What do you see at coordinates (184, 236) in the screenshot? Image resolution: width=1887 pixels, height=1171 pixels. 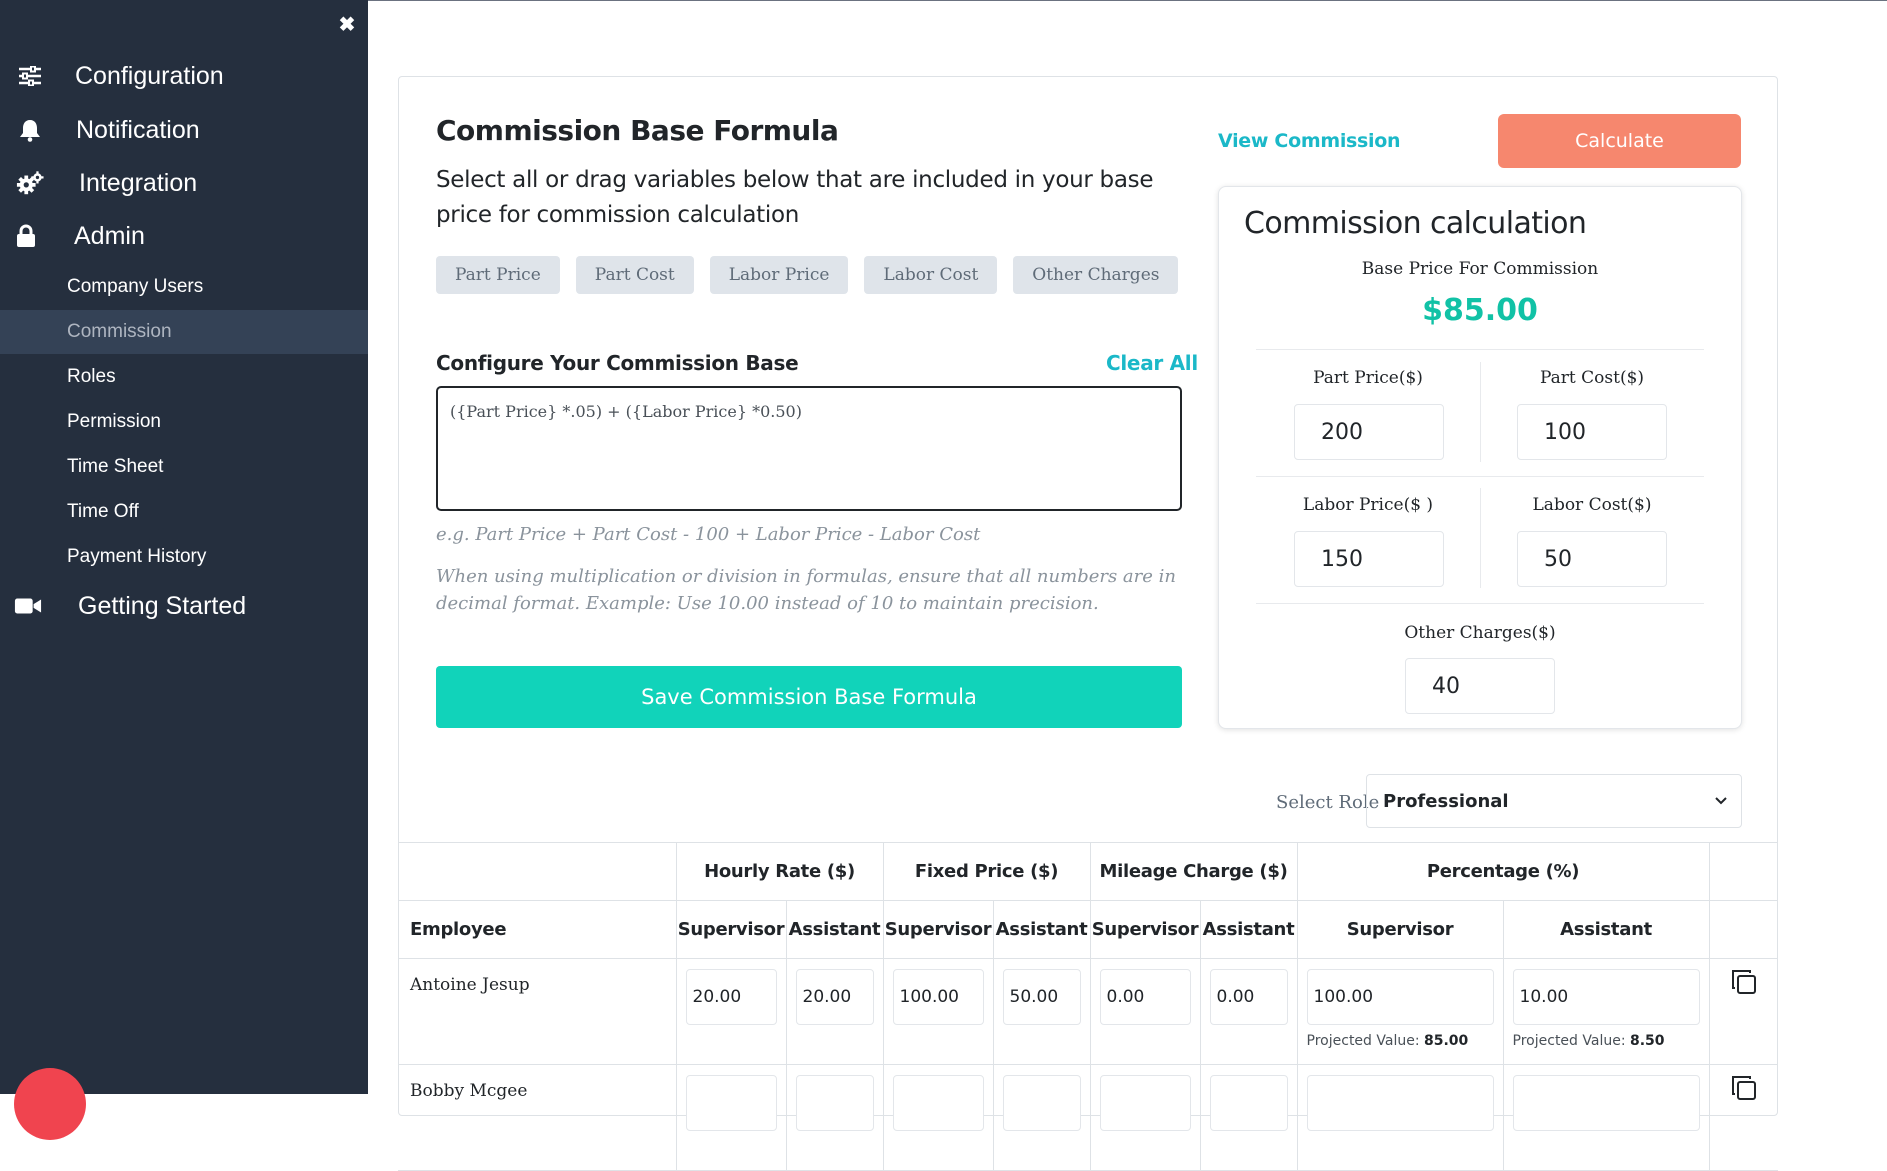 I see `sidebar-item-admin: Admin` at bounding box center [184, 236].